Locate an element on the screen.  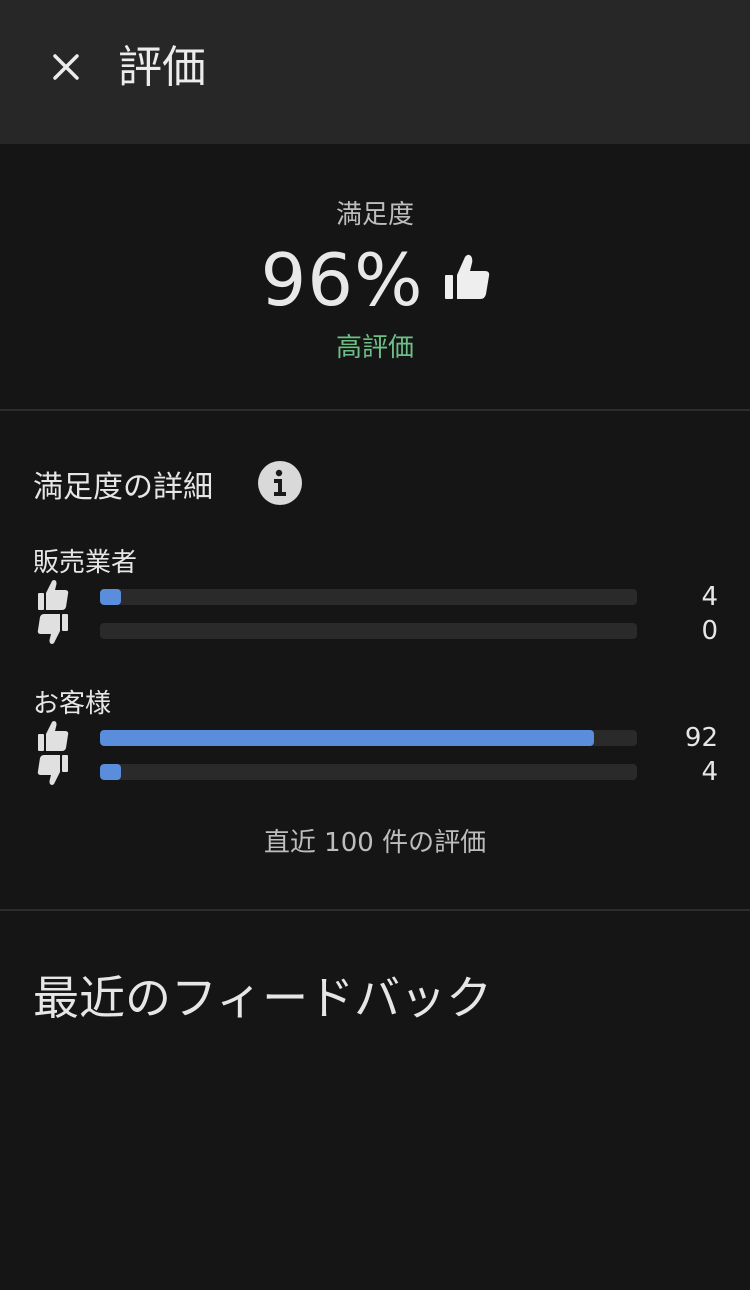
close-button is located at coordinates (66, 67).